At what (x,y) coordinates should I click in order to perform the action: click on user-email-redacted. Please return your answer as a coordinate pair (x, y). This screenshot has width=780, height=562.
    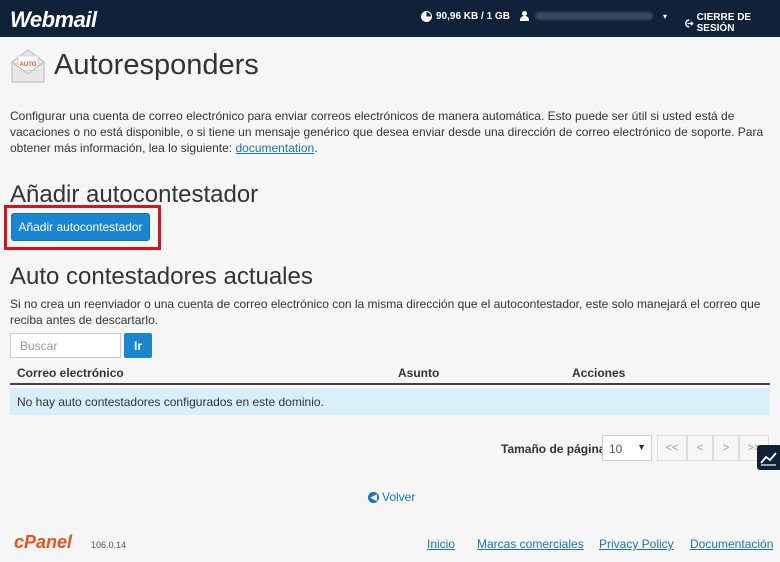
    Looking at the image, I should click on (594, 16).